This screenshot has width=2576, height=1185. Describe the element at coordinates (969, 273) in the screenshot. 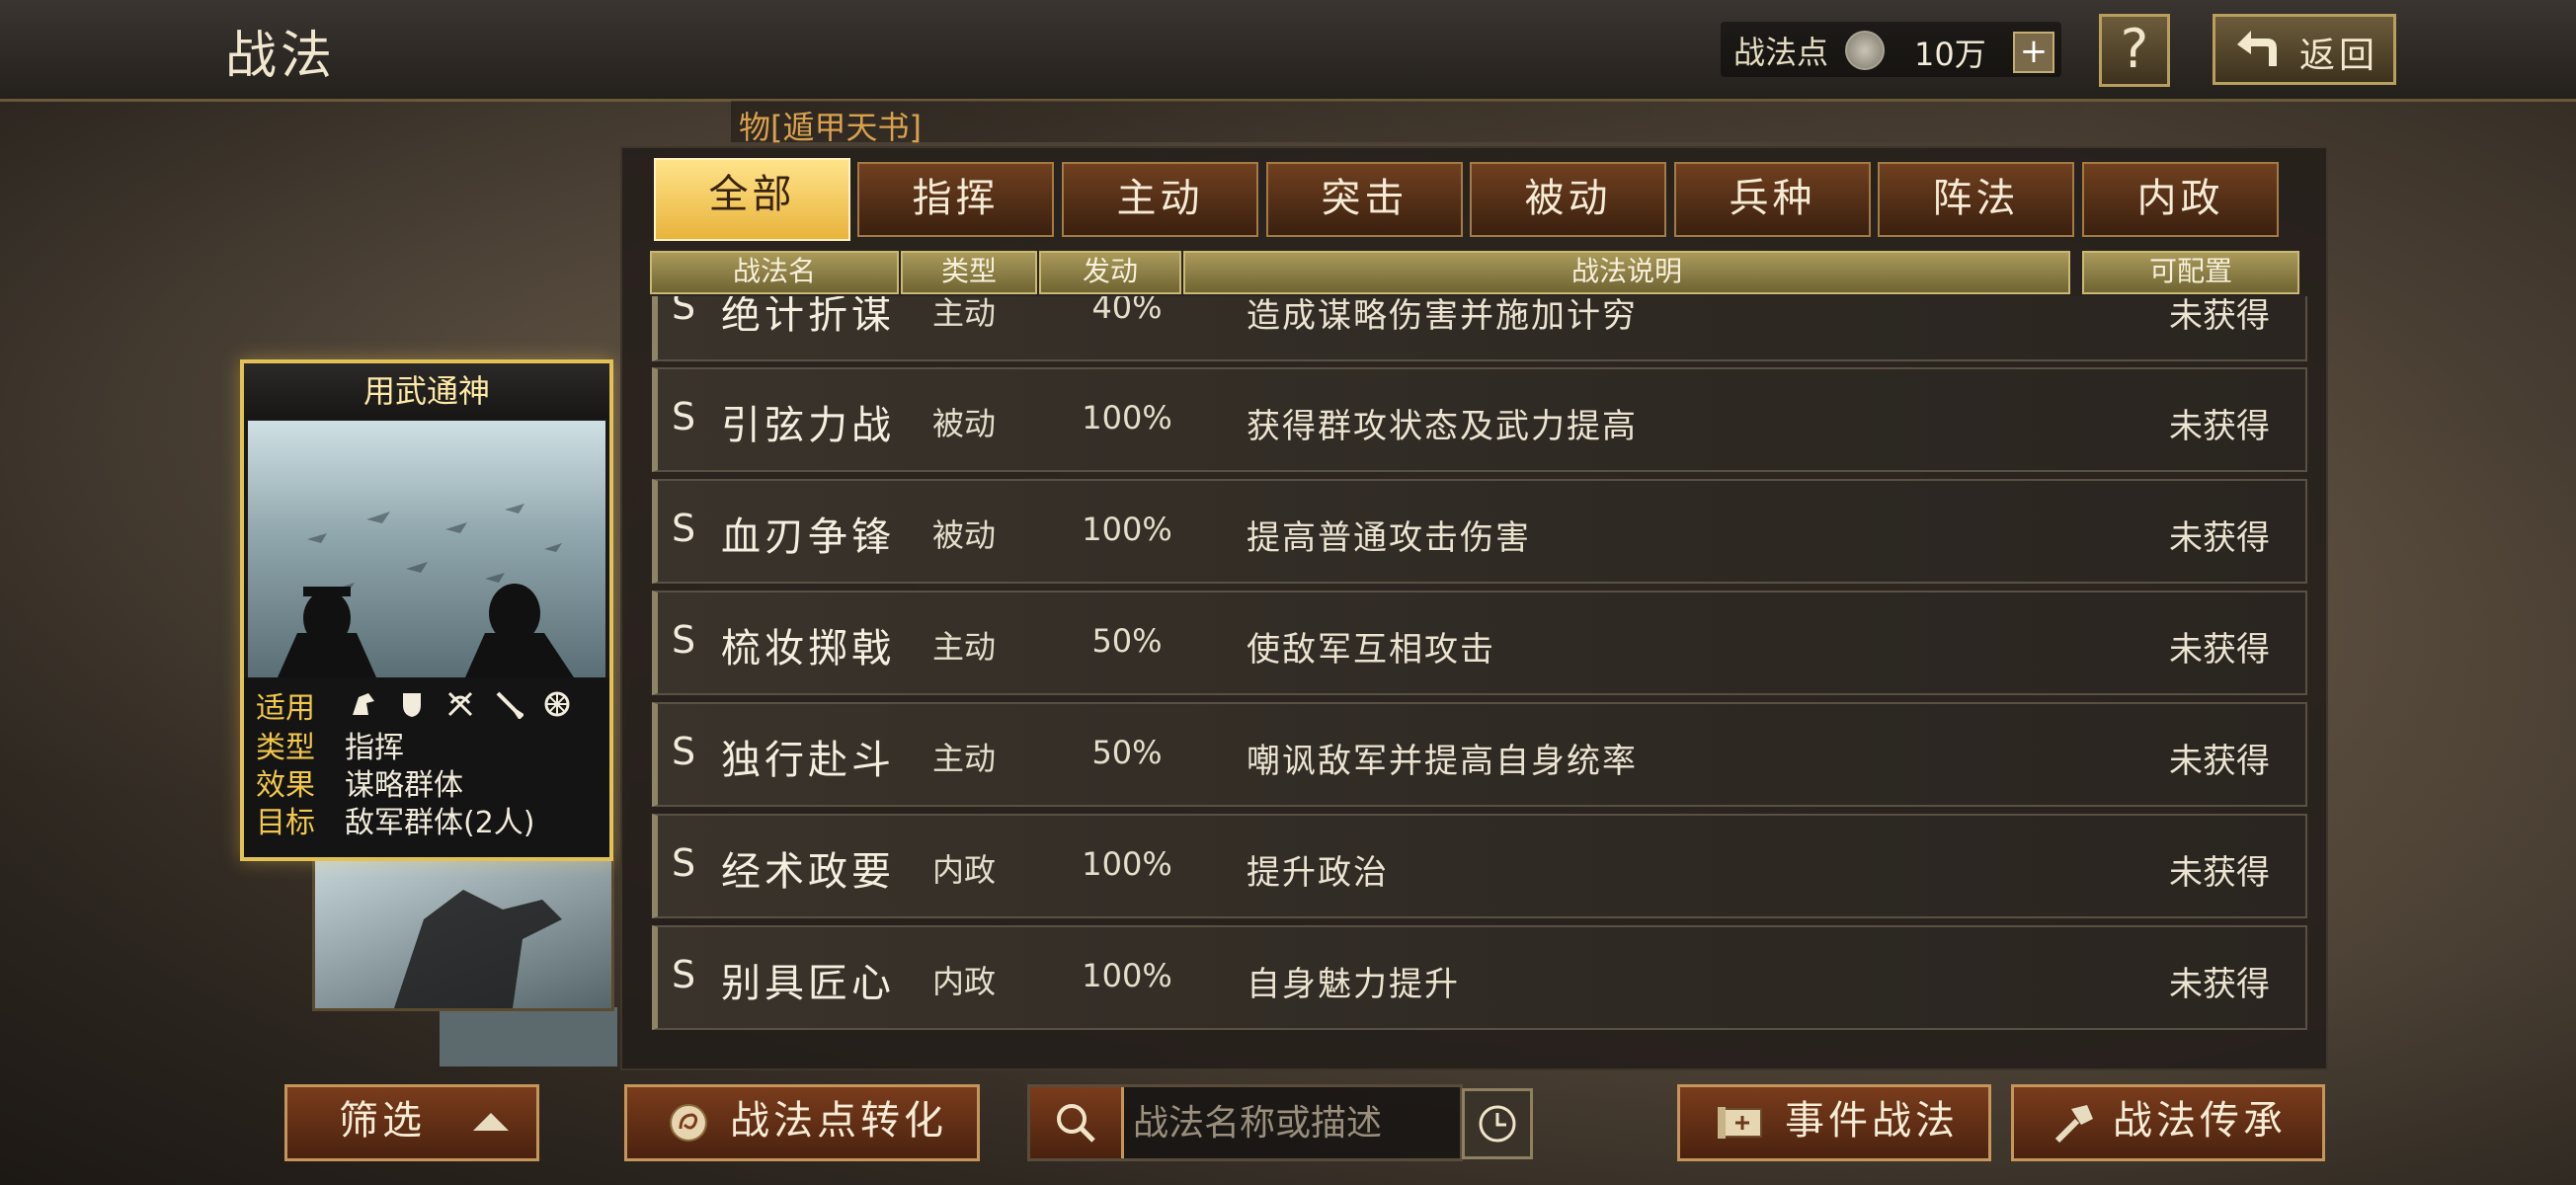

I see `header-type: 类型` at that location.